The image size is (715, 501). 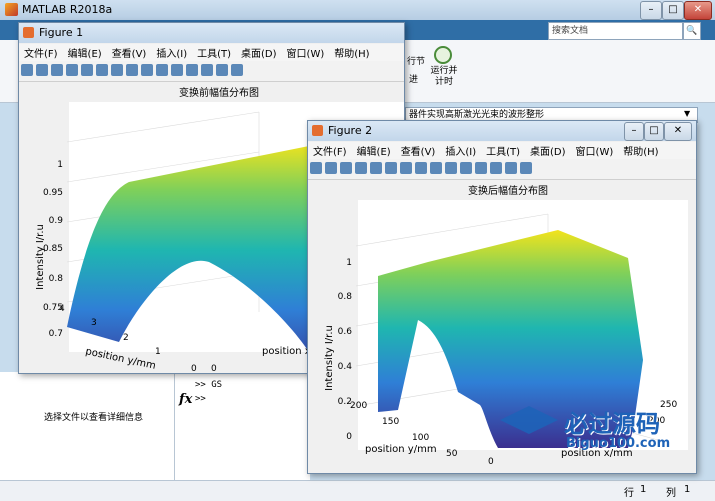 I want to click on search-documentation-input: 搜索文档, so click(x=615, y=31).